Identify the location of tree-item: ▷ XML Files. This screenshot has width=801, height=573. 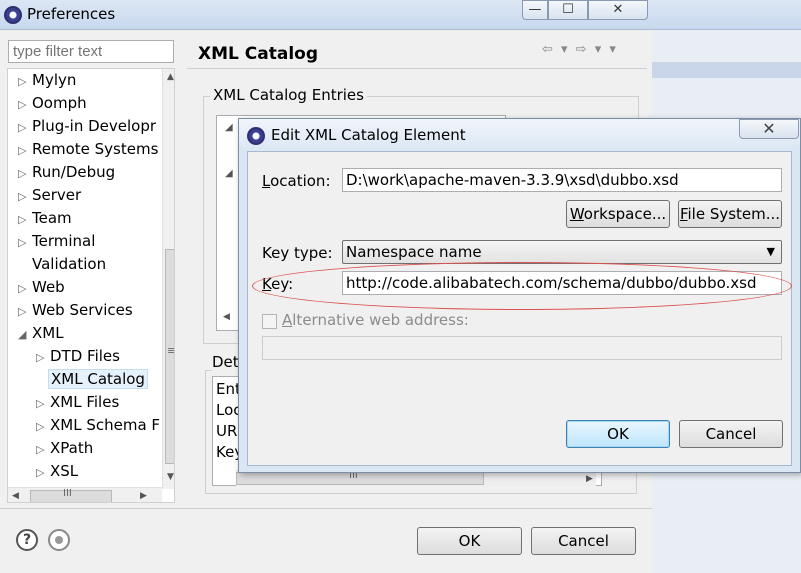
(77, 402).